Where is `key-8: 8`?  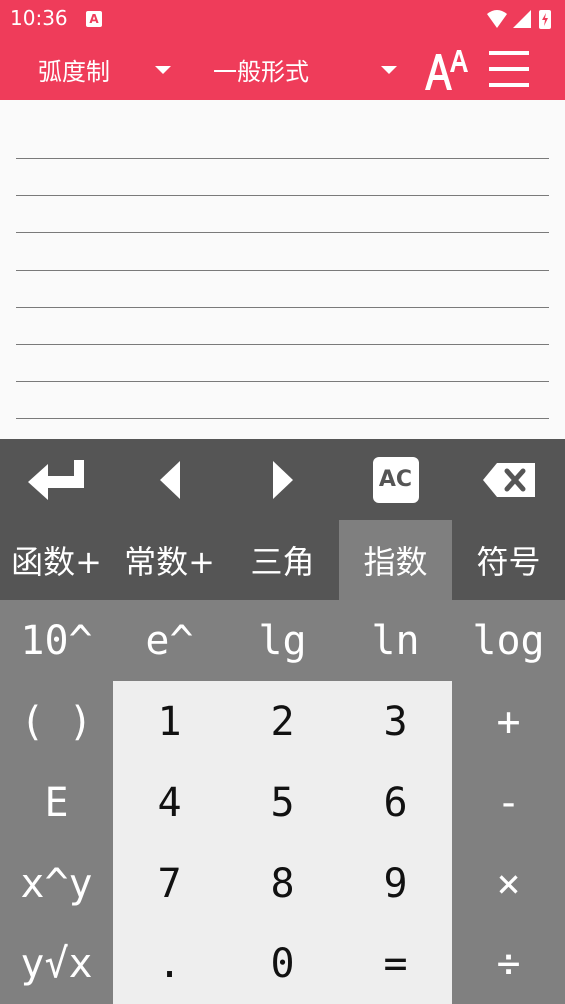
key-8: 8 is located at coordinates (282, 883).